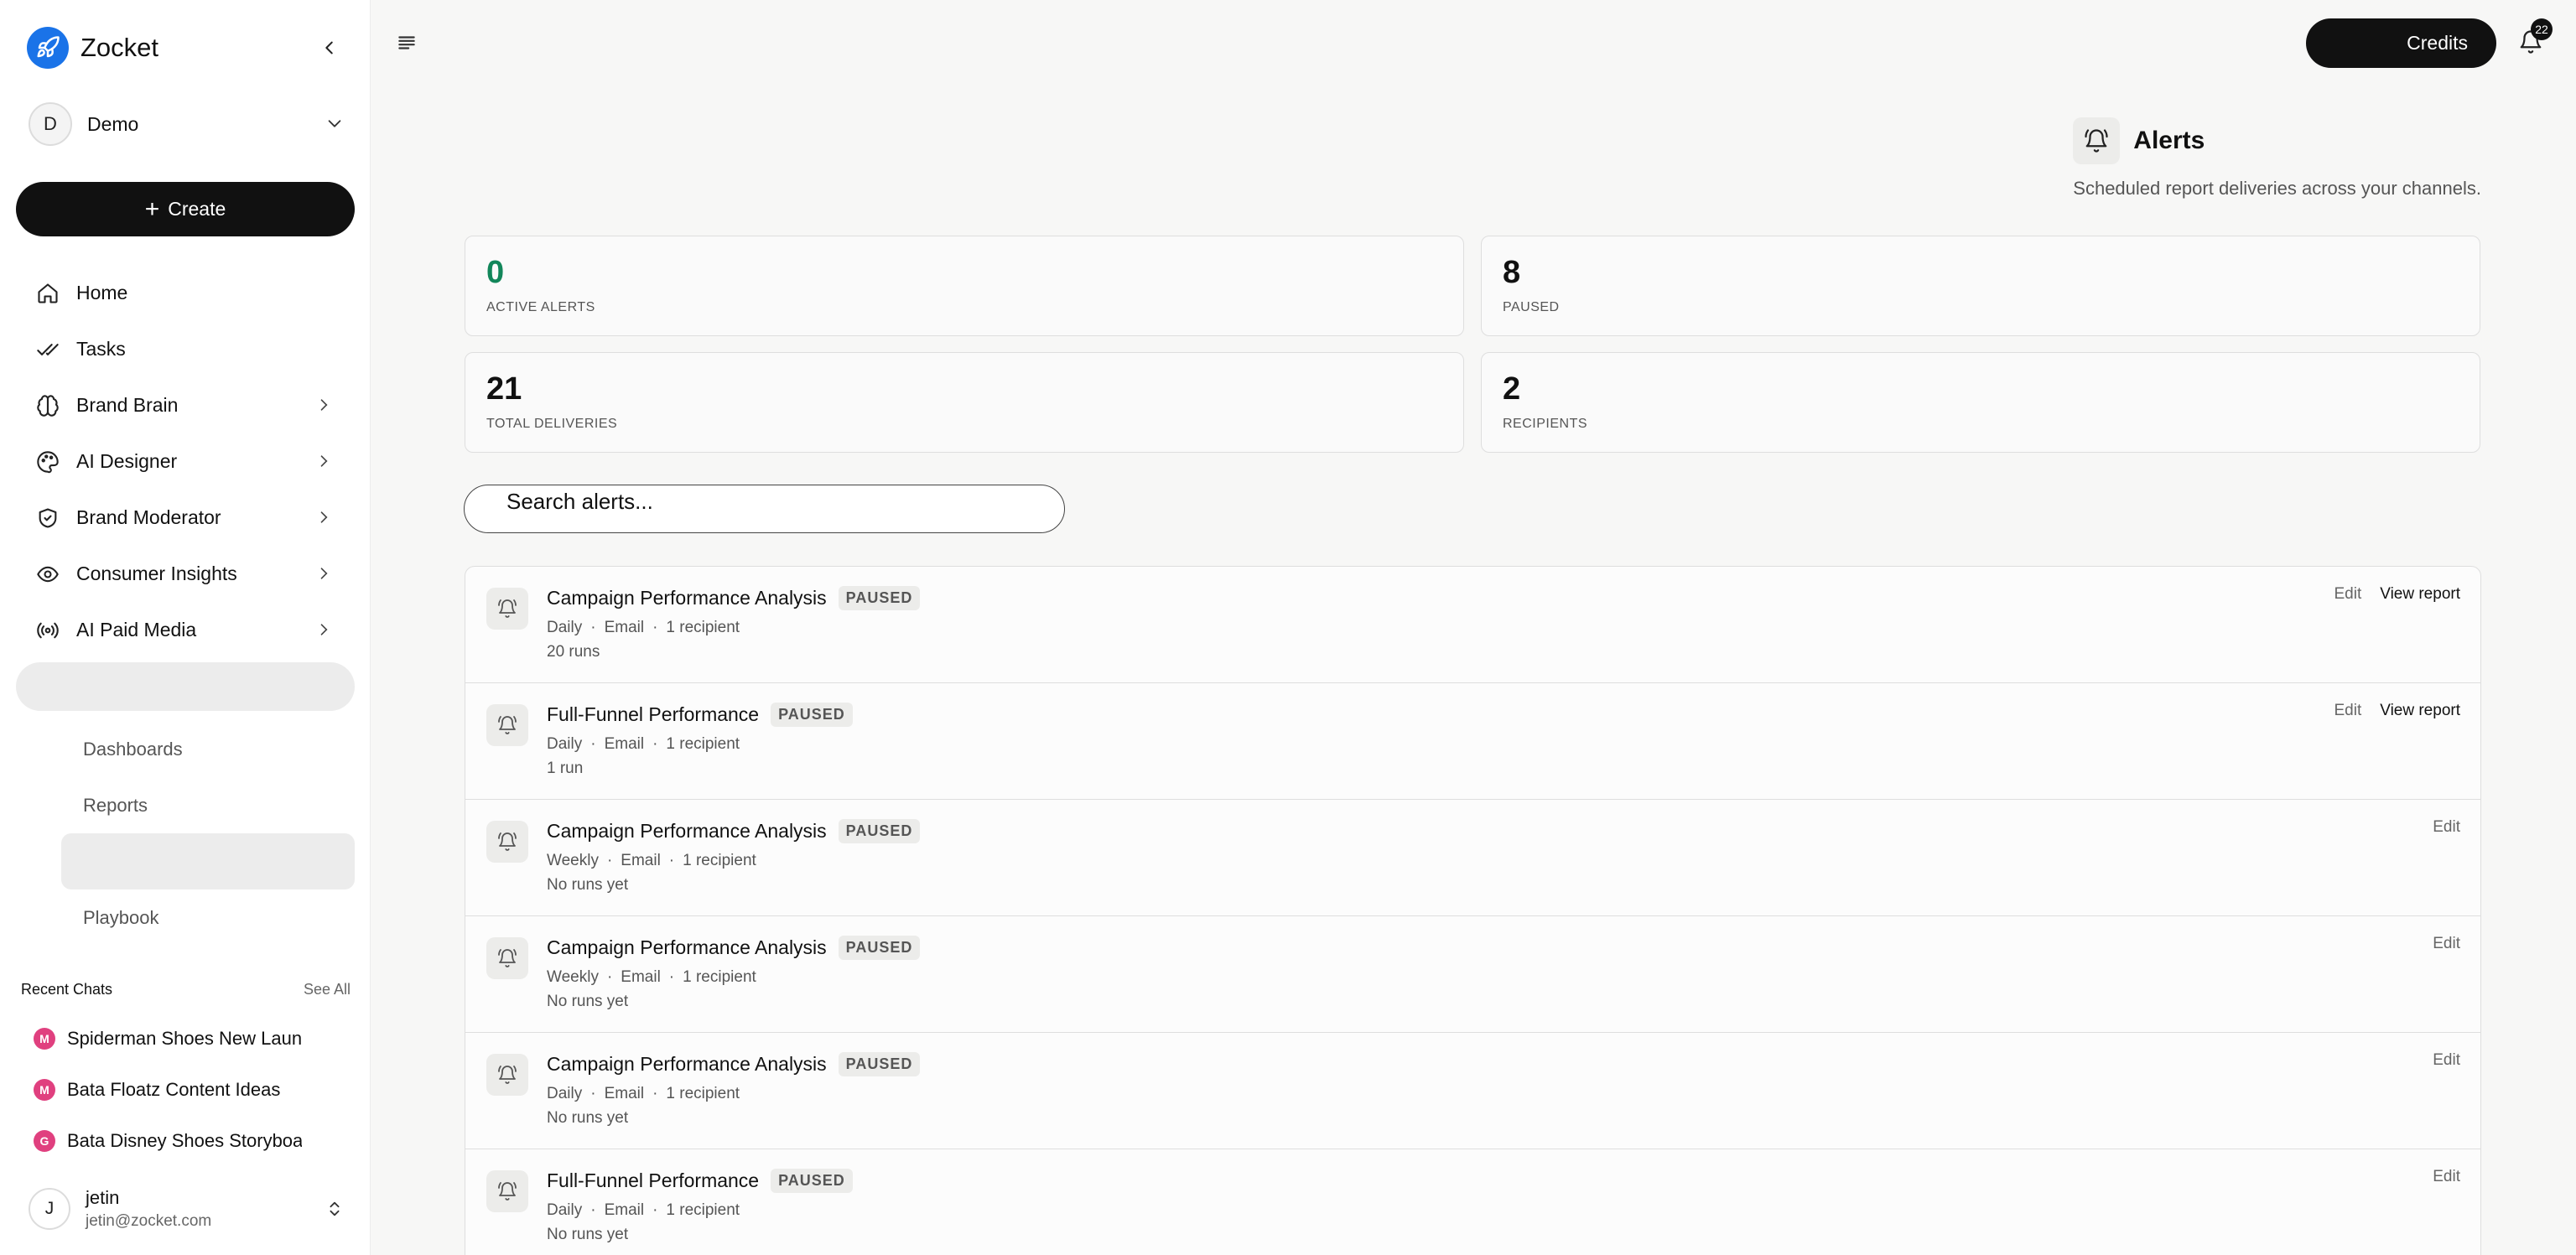  What do you see at coordinates (327, 989) in the screenshot?
I see `see-all-link: See All` at bounding box center [327, 989].